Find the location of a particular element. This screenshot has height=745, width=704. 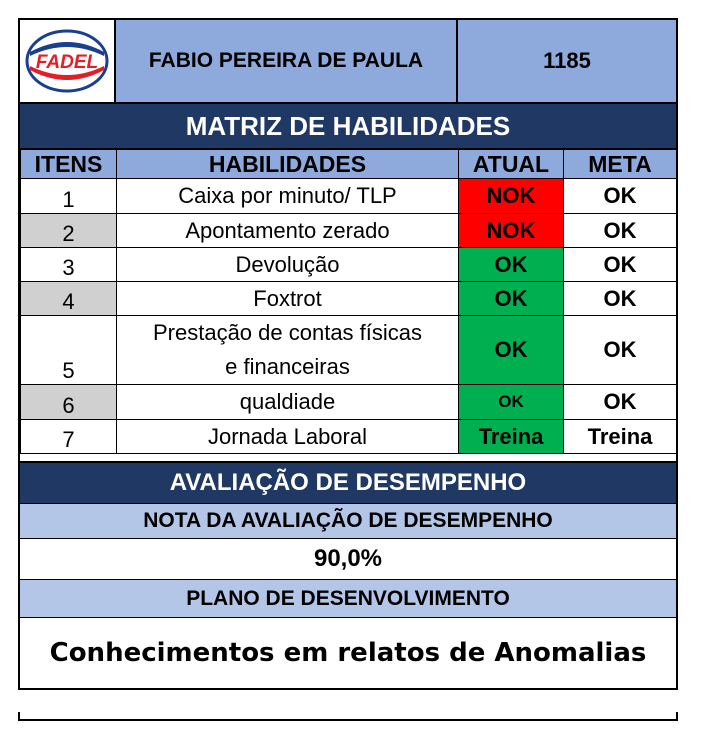

logo-cell: FADEL is located at coordinates (68, 61).